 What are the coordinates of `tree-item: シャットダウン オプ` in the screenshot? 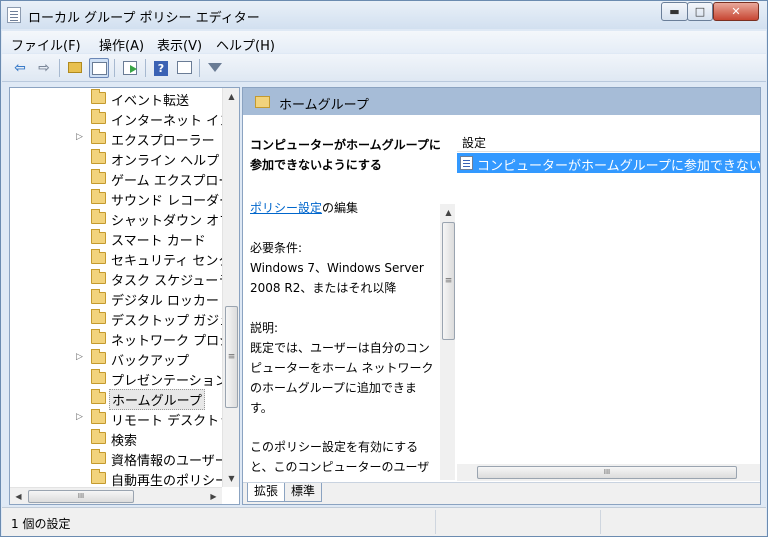 It's located at (121, 218).